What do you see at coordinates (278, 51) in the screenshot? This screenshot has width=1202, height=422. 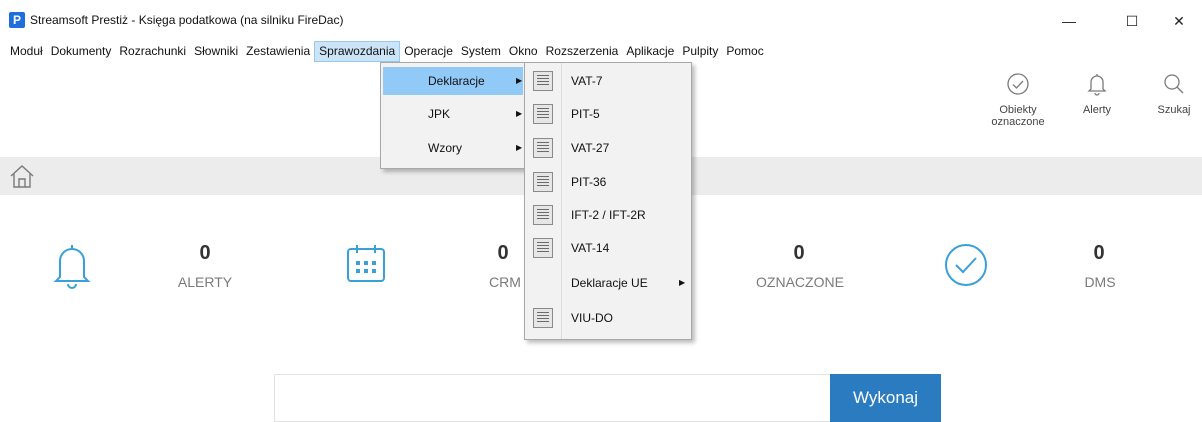 I see `menu-zestawienia: Zestawienia` at bounding box center [278, 51].